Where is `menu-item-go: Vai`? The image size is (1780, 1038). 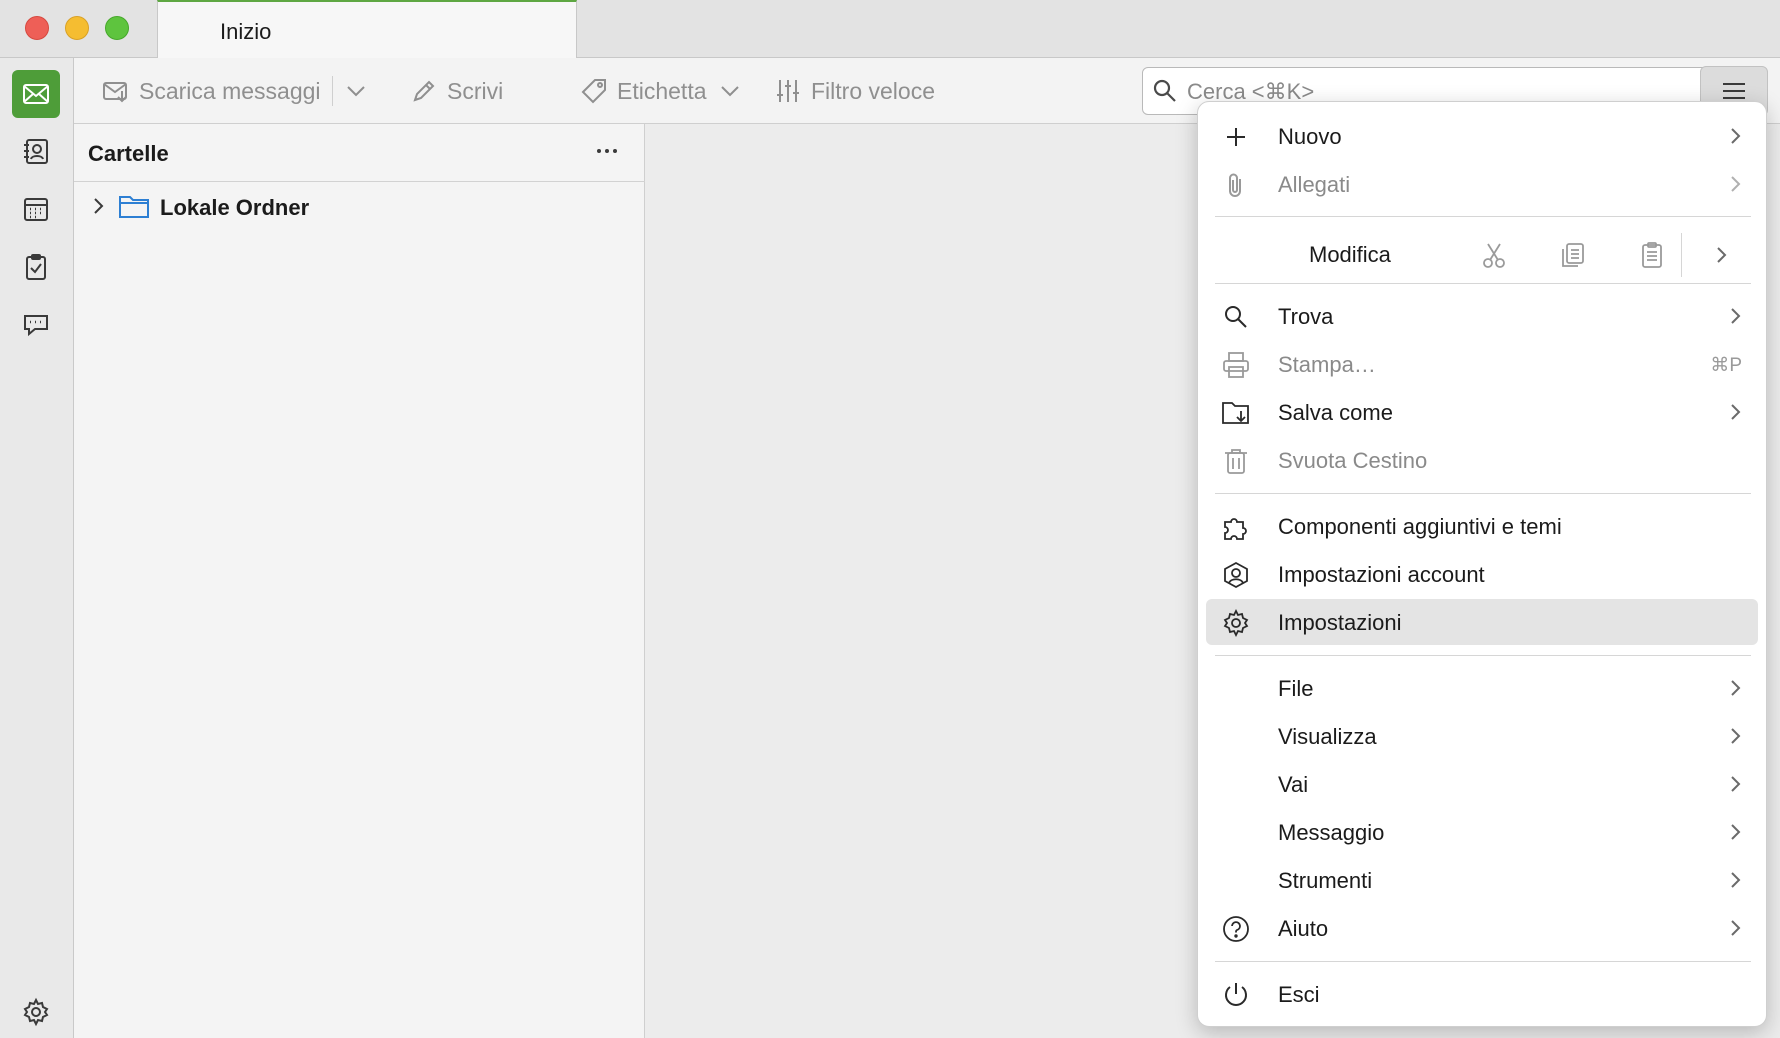 menu-item-go: Vai is located at coordinates (1482, 784).